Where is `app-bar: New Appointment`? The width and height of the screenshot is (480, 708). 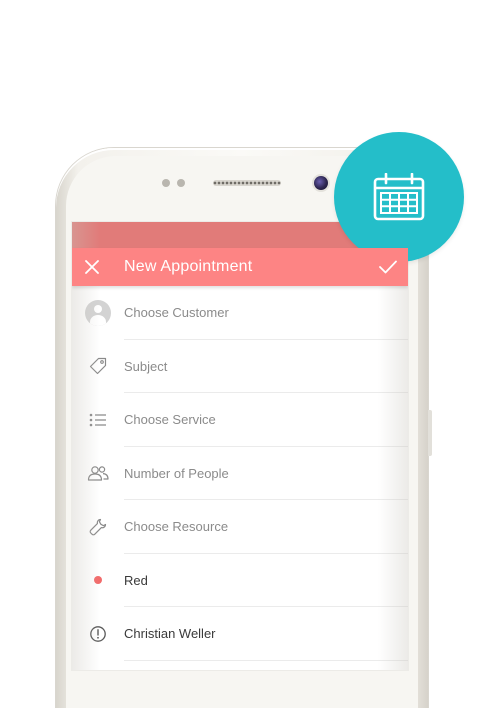 app-bar: New Appointment is located at coordinates (240, 267).